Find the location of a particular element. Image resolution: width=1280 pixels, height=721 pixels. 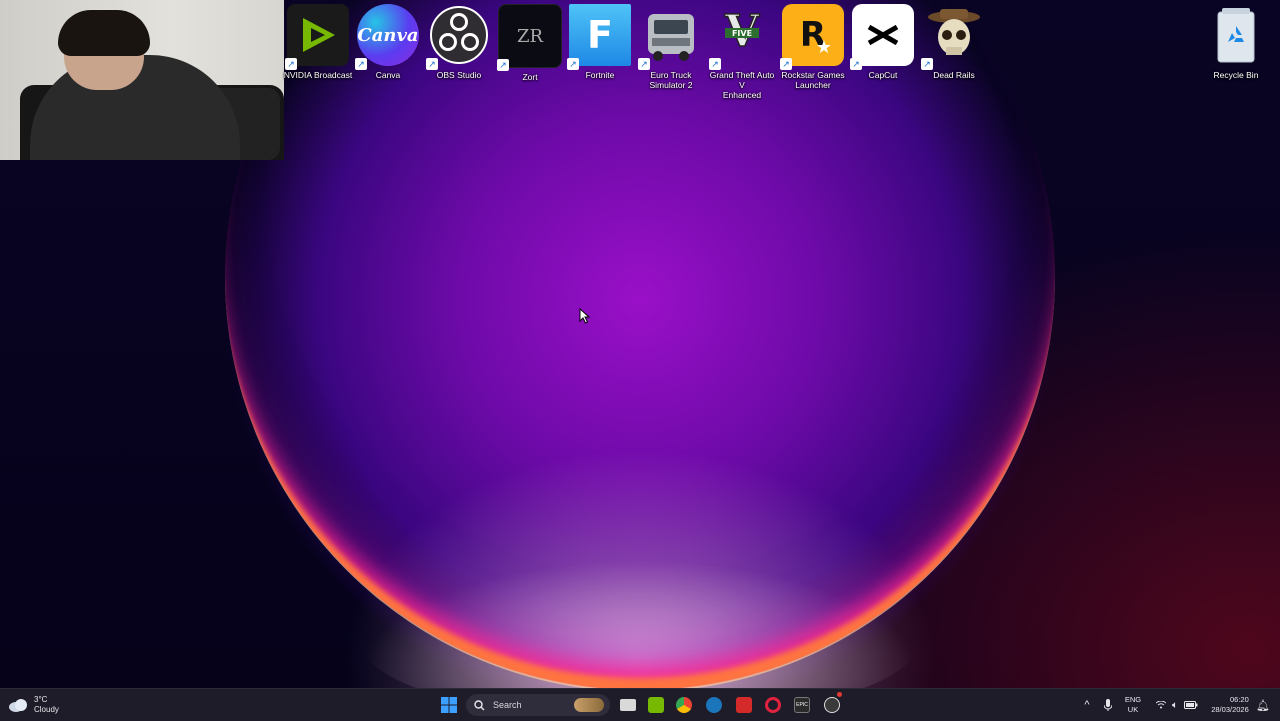

clock-date: 28/03/2026 is located at coordinates (1230, 709).